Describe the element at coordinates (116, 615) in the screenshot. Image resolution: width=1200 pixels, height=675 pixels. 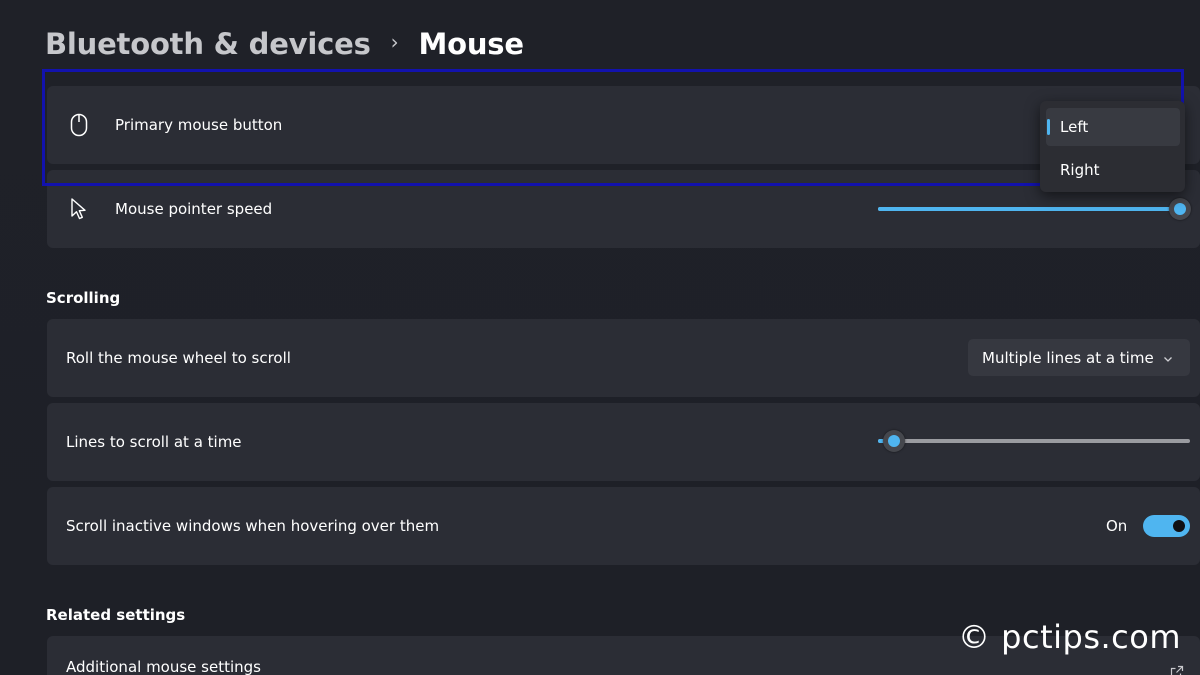
I see `related-settings-title: Related settings` at that location.